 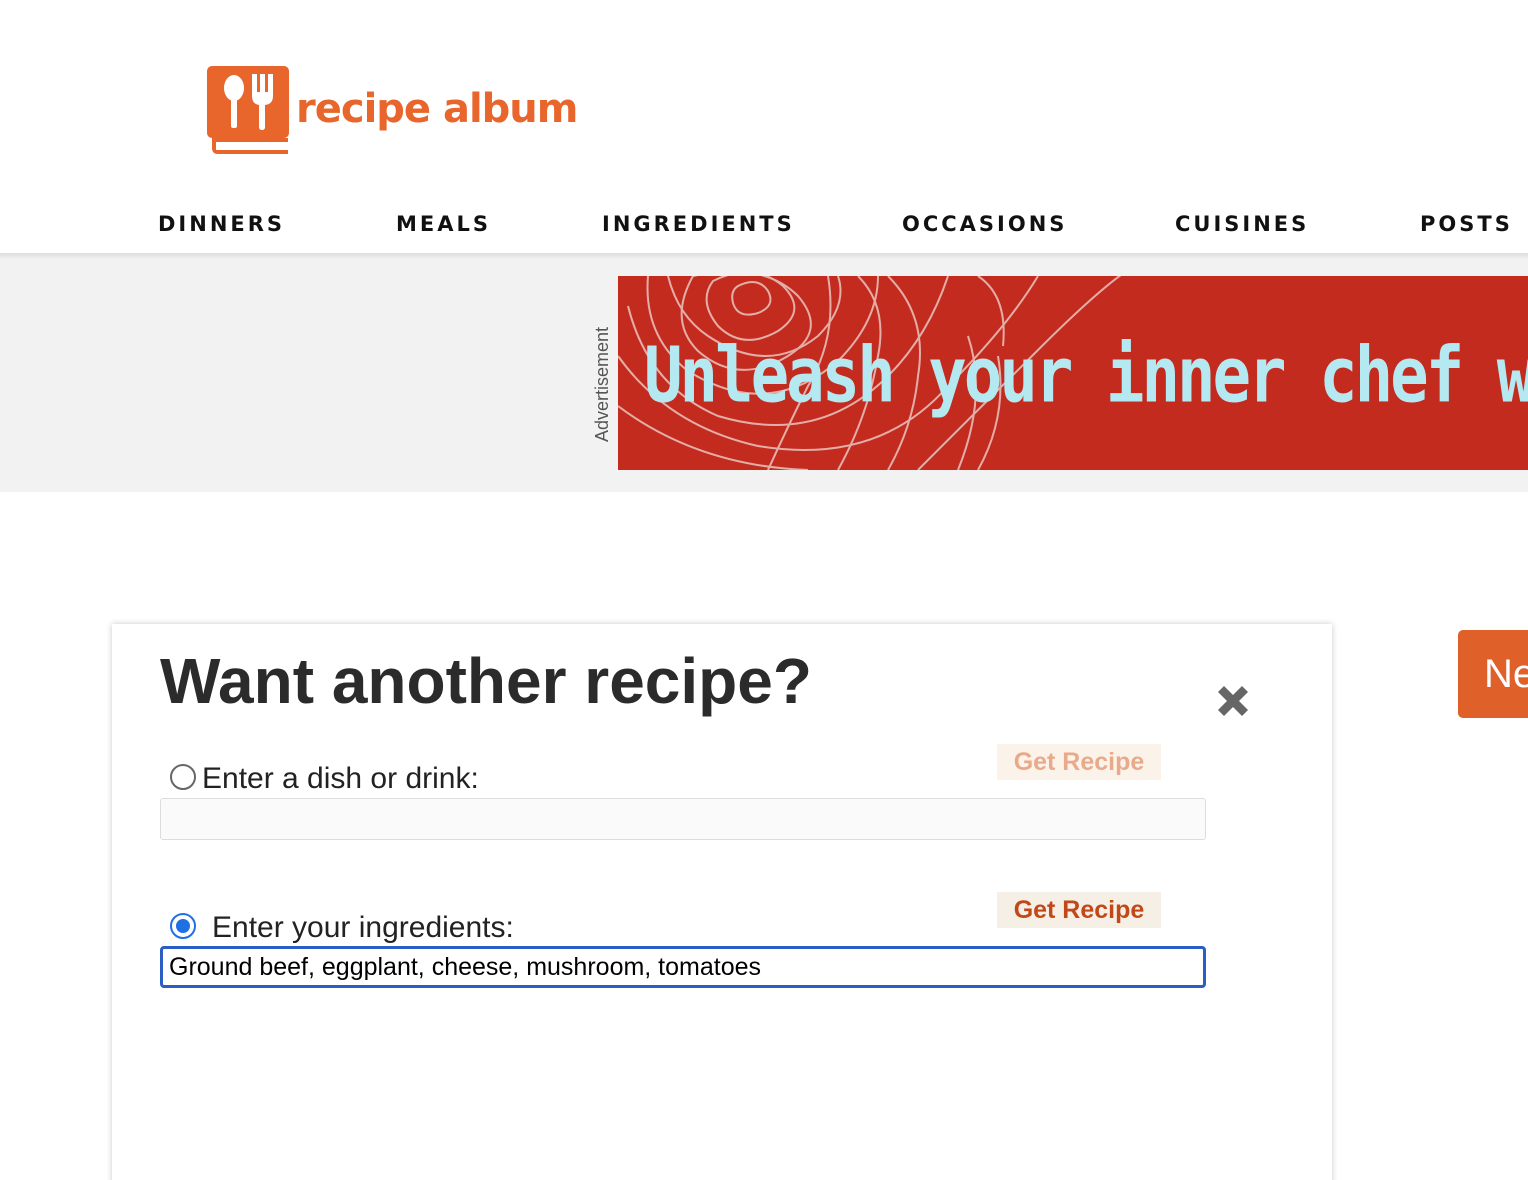 I want to click on close-icon, so click(x=1233, y=701).